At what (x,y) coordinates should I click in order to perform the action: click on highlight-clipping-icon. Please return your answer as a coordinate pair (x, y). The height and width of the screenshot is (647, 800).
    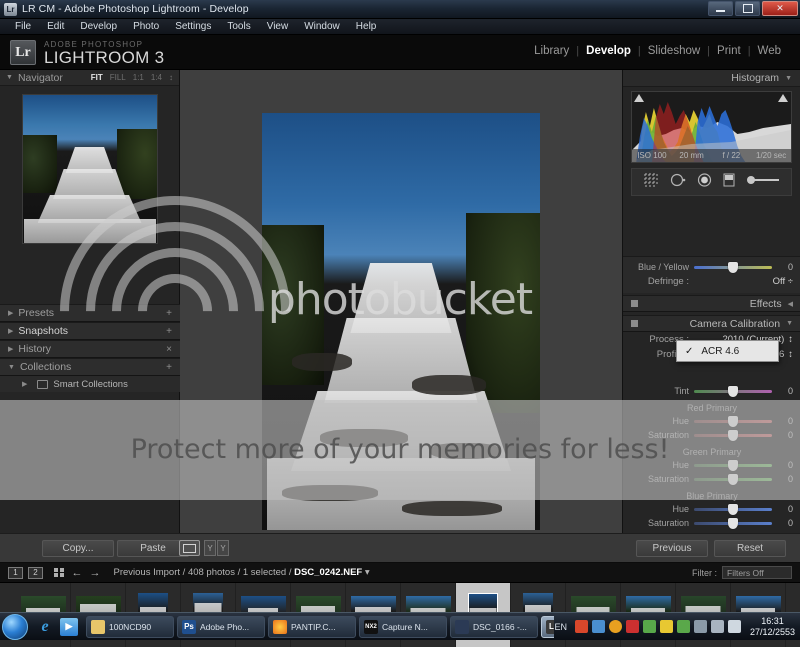
    Looking at the image, I should click on (783, 99).